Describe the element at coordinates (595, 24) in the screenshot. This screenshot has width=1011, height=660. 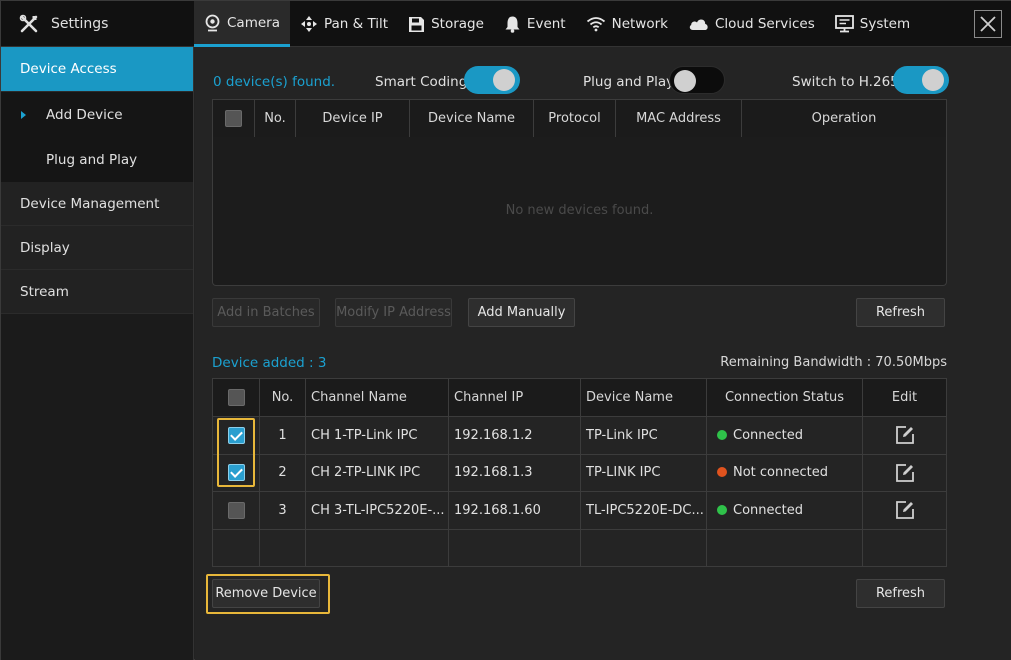
I see `wifi-icon` at that location.